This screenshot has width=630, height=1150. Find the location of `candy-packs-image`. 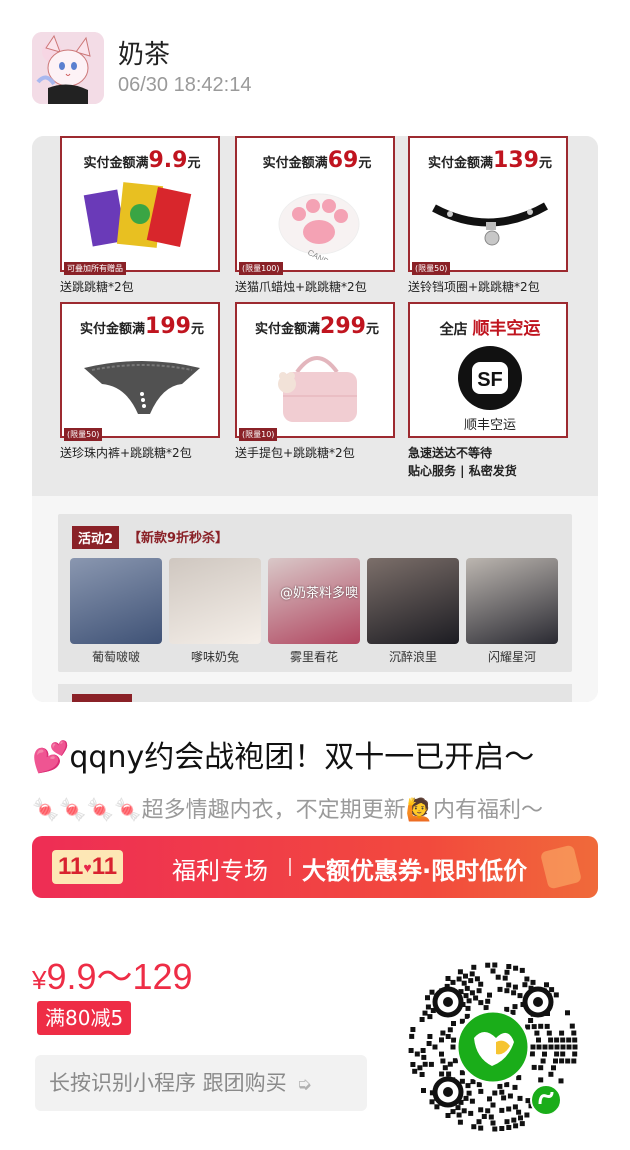

candy-packs-image is located at coordinates (137, 215).